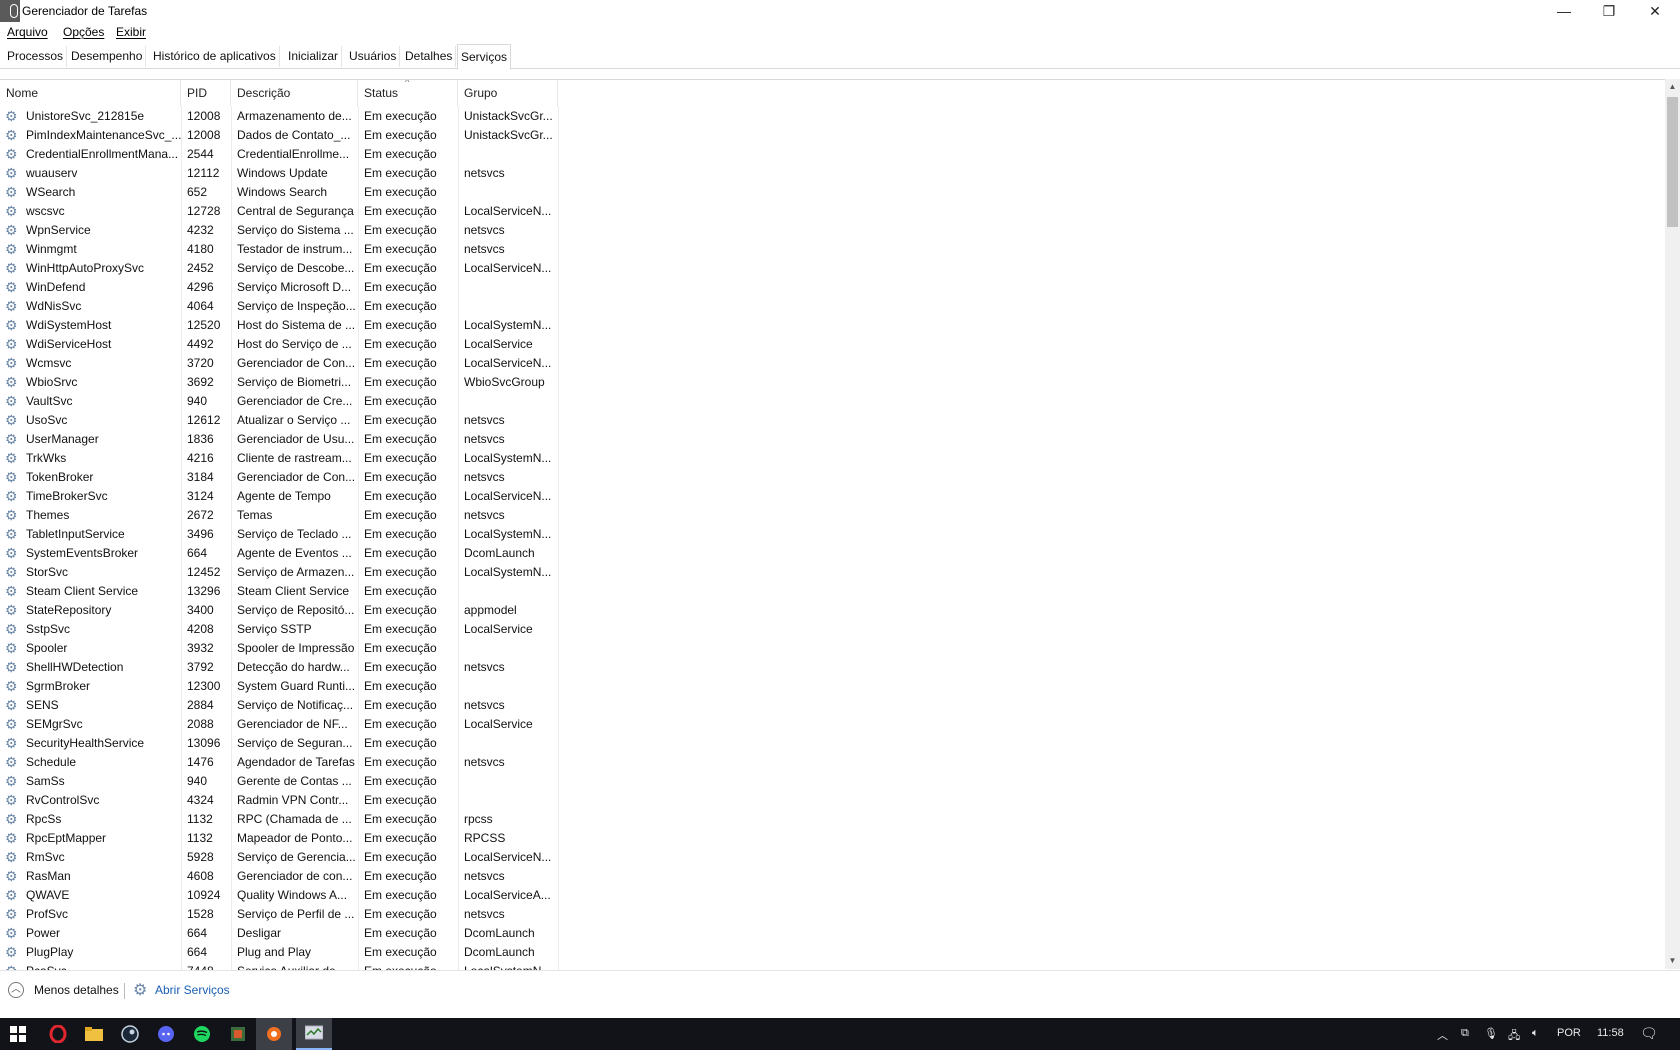  Describe the element at coordinates (166, 1034) in the screenshot. I see `discord-icon` at that location.